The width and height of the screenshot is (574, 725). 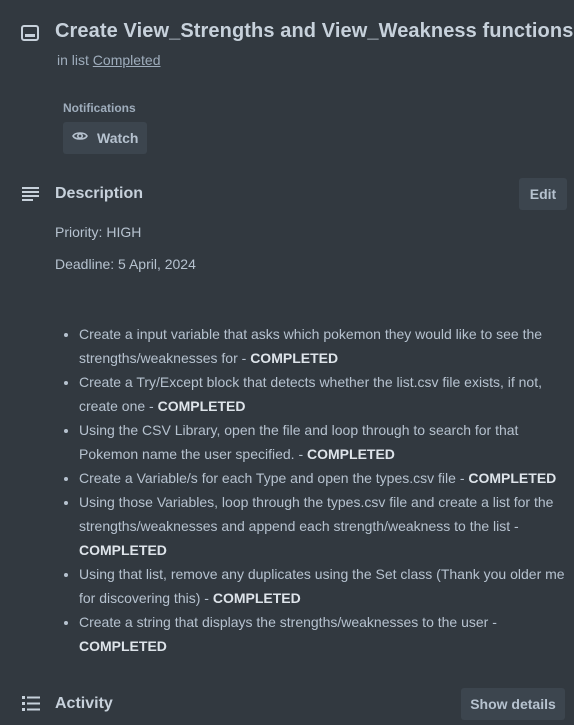 What do you see at coordinates (80, 138) in the screenshot?
I see `eye-icon` at bounding box center [80, 138].